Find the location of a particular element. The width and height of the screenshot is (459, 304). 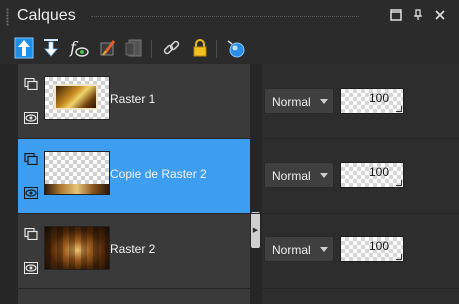

new-layer-button is located at coordinates (236, 48).